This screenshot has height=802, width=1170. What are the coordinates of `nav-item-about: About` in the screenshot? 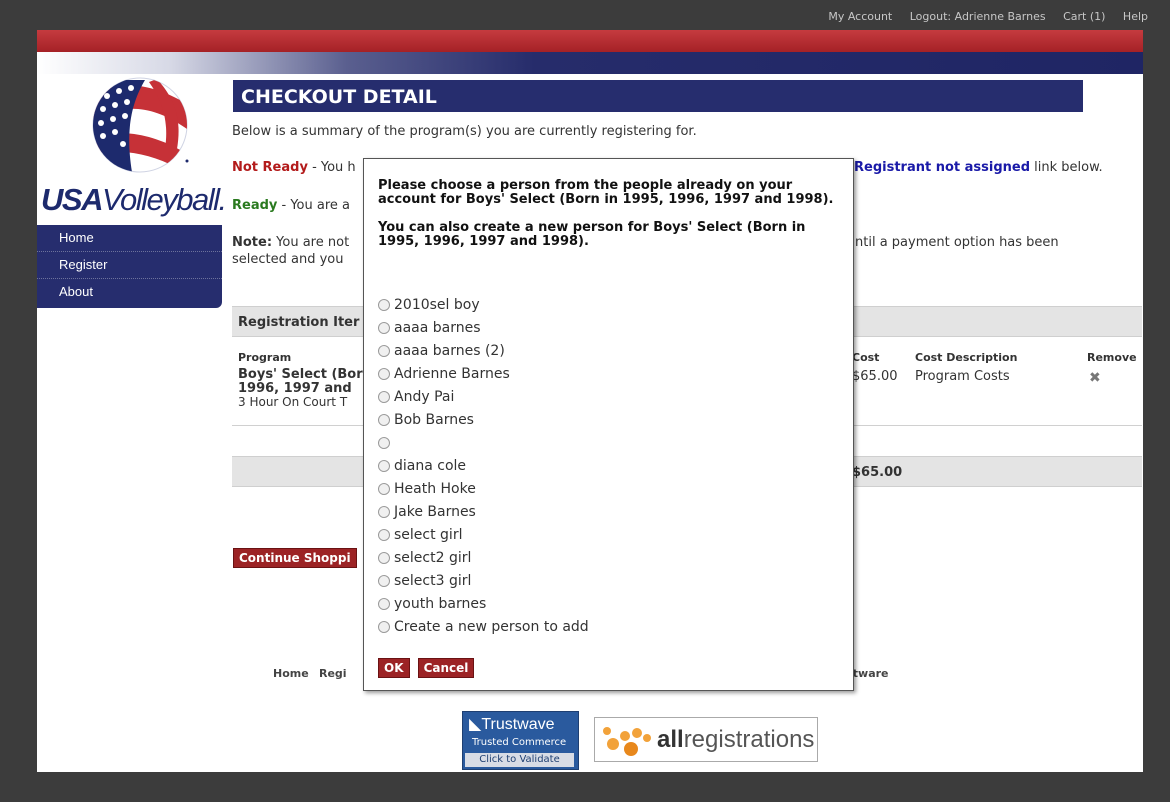 It's located at (129, 293).